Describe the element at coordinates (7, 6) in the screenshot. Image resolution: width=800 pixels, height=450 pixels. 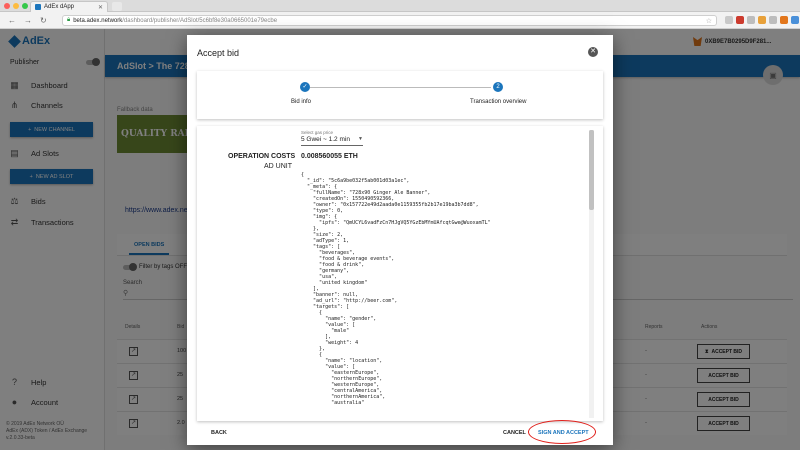
I see `close-window-icon` at that location.